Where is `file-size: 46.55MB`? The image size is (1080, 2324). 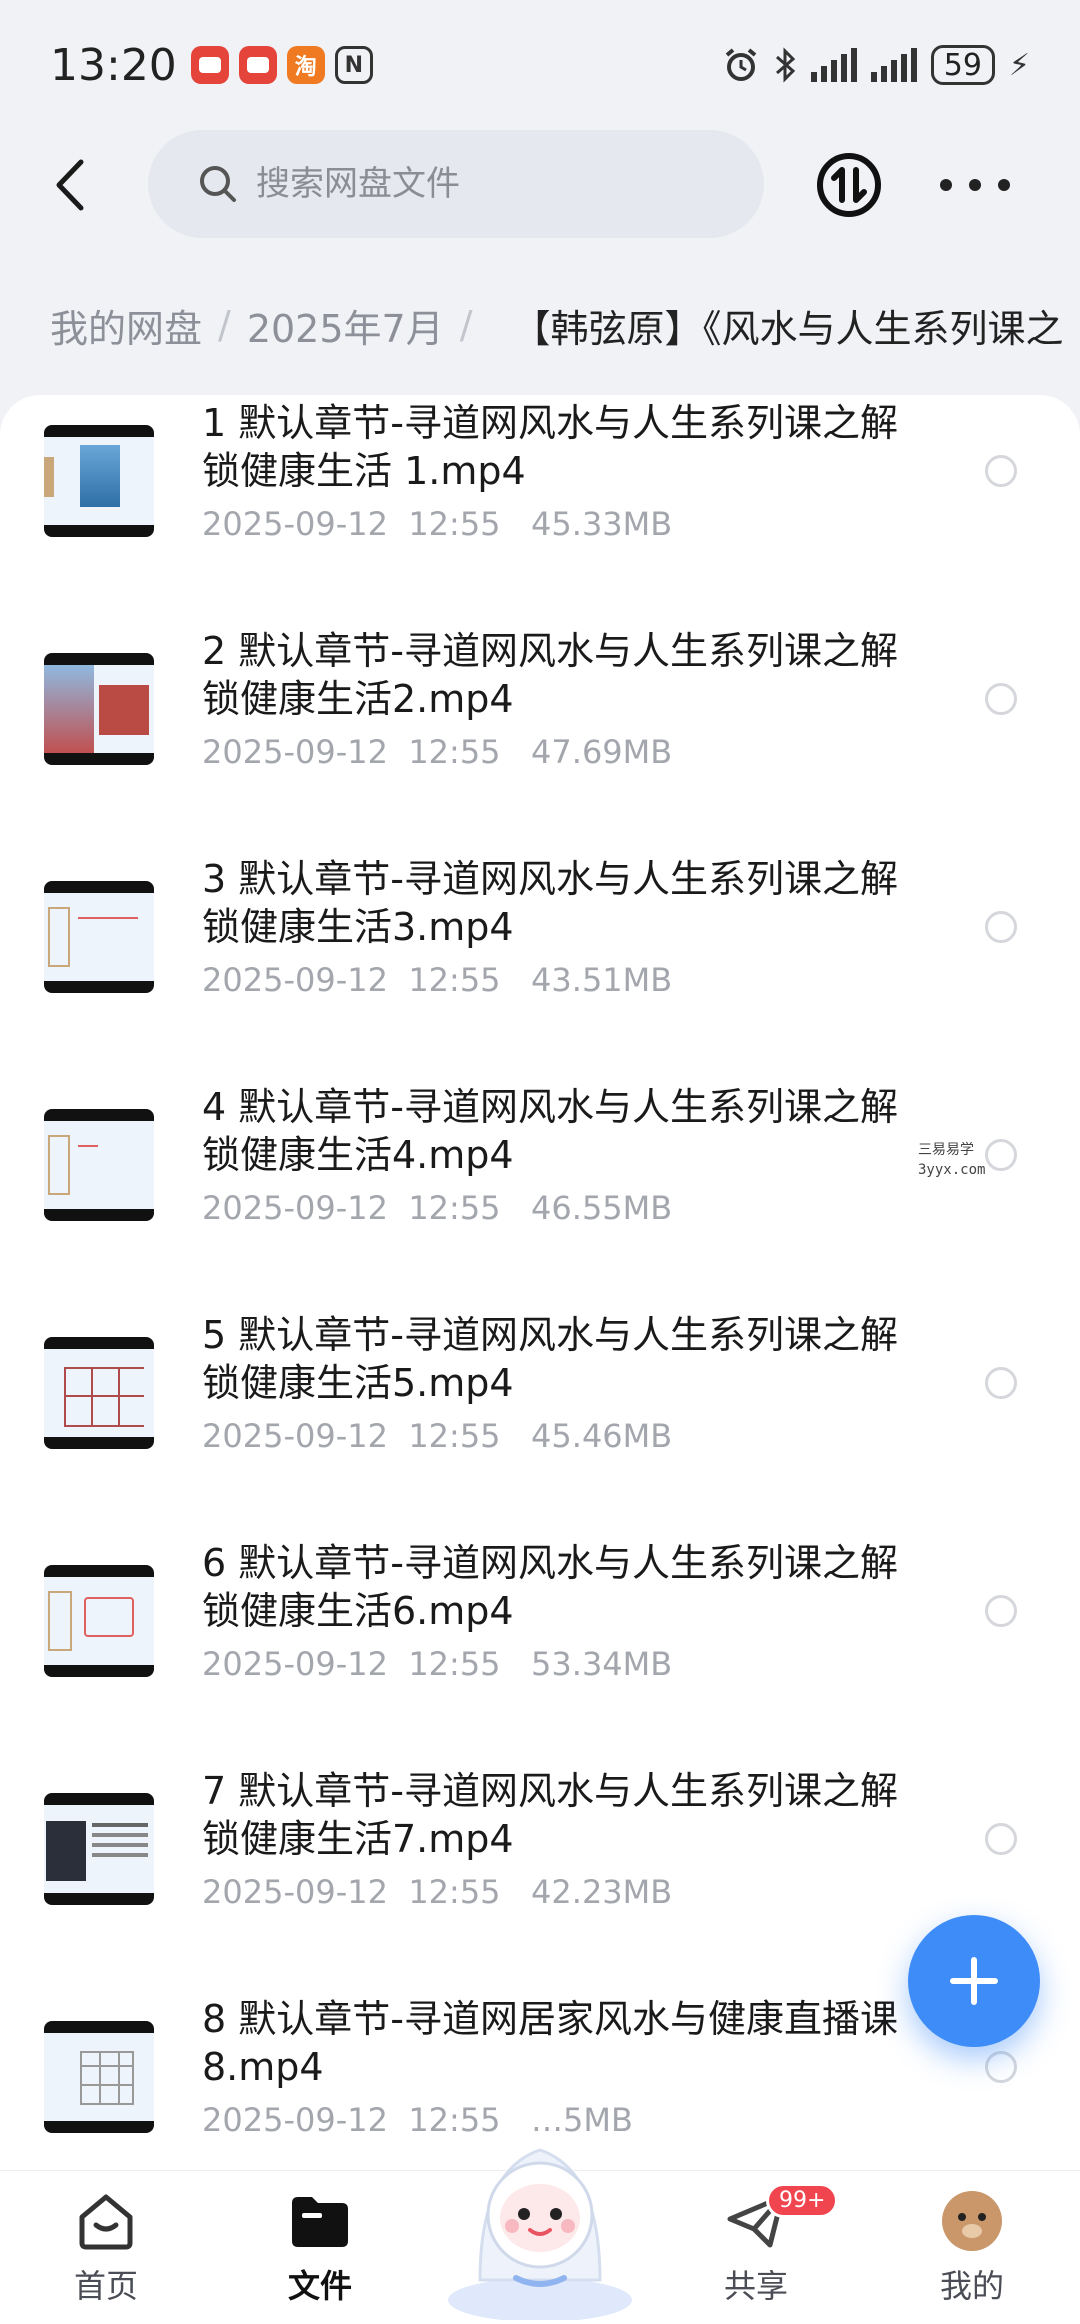 file-size: 46.55MB is located at coordinates (602, 1208).